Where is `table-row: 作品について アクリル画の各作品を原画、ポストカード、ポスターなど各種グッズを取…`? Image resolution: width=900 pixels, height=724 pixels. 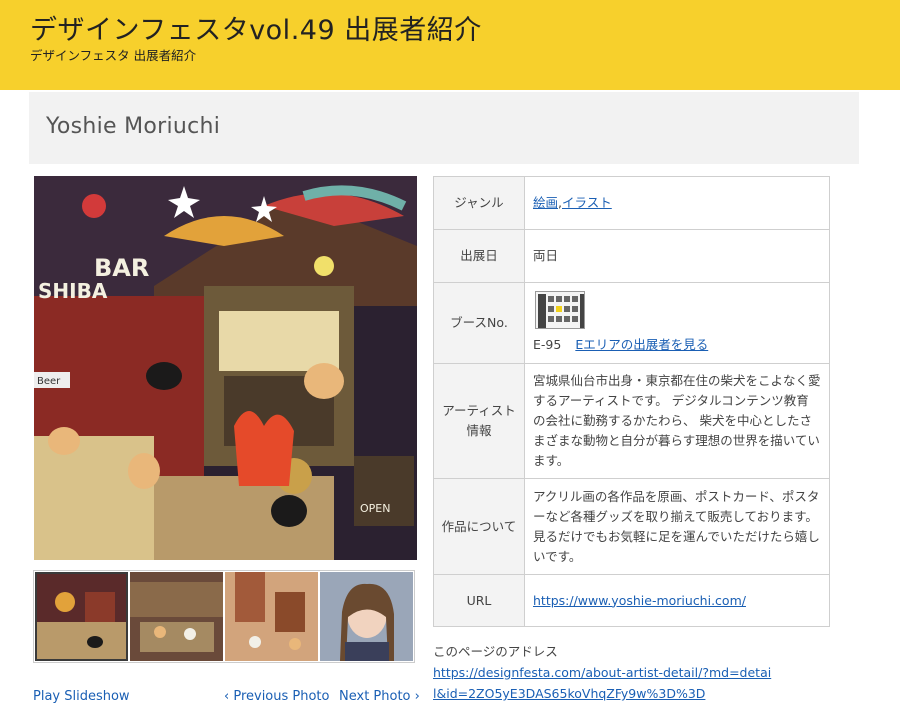 table-row: 作品について アクリル画の各作品を原画、ポストカード、ポスターなど各種グッズを取… is located at coordinates (631, 526).